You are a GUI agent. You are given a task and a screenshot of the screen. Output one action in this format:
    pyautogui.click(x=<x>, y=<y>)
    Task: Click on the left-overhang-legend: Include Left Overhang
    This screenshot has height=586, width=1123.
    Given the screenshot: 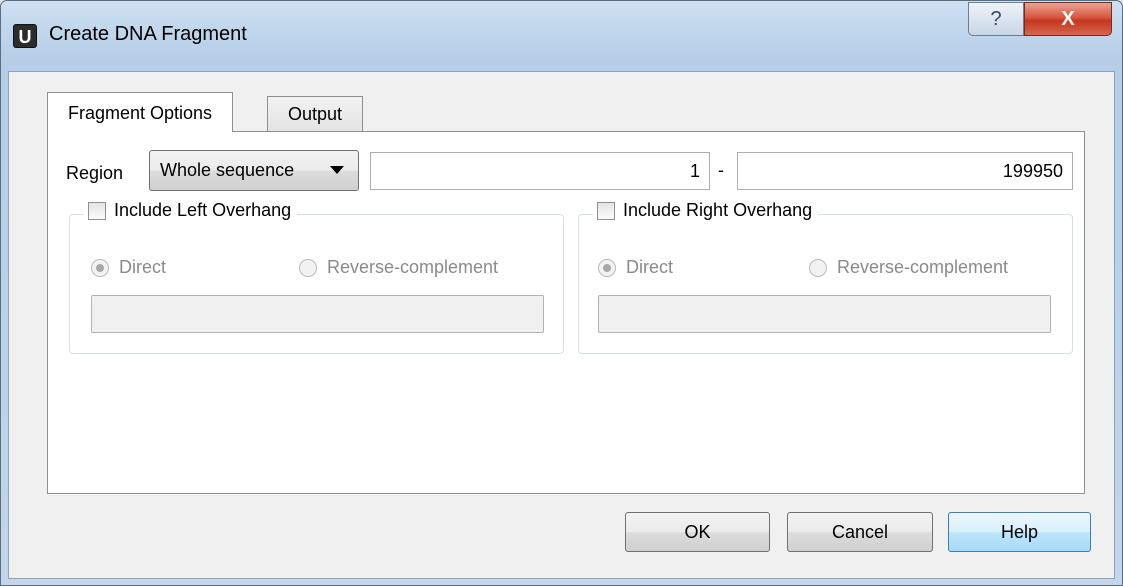 What is the action you would take?
    pyautogui.click(x=191, y=210)
    